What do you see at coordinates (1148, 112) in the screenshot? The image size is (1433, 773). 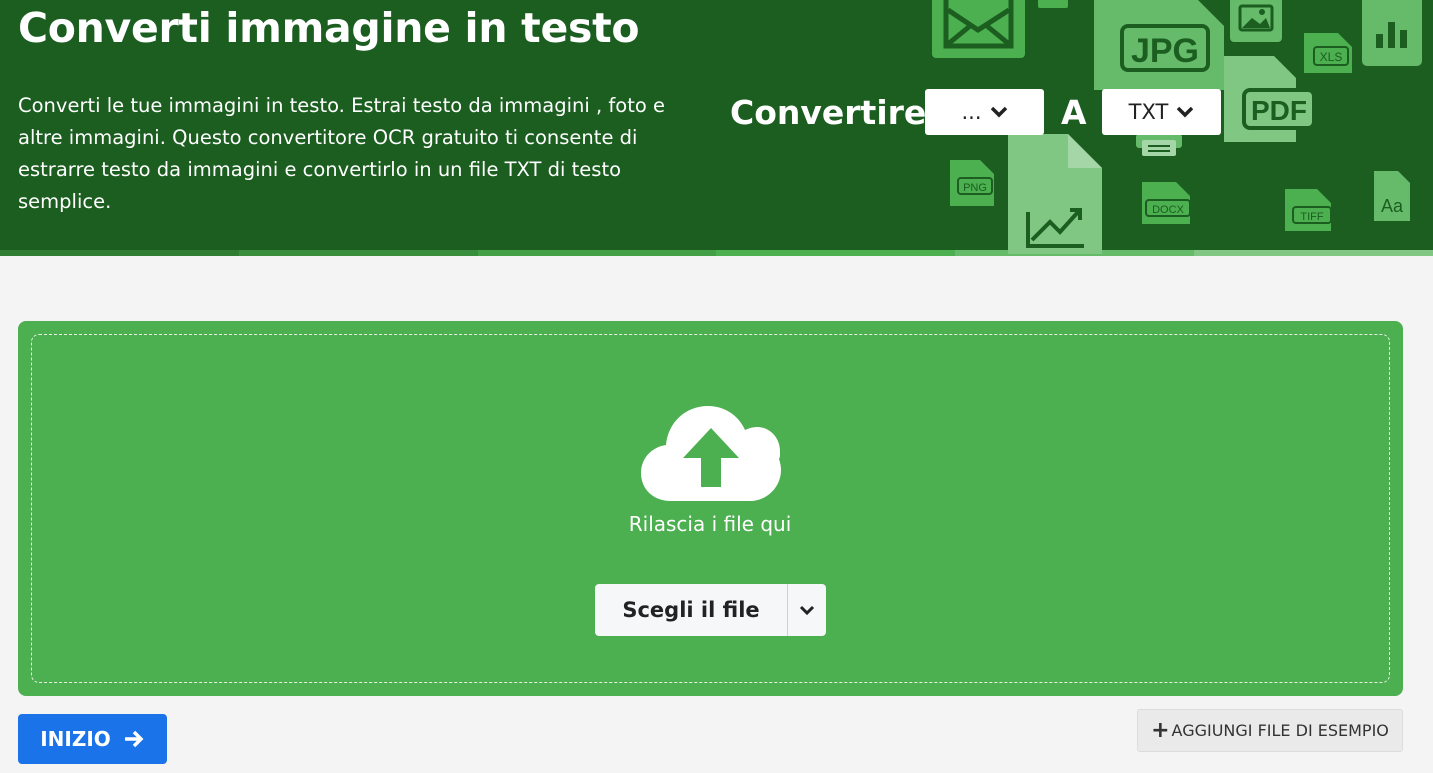 I see `convert-to-value: TXT` at bounding box center [1148, 112].